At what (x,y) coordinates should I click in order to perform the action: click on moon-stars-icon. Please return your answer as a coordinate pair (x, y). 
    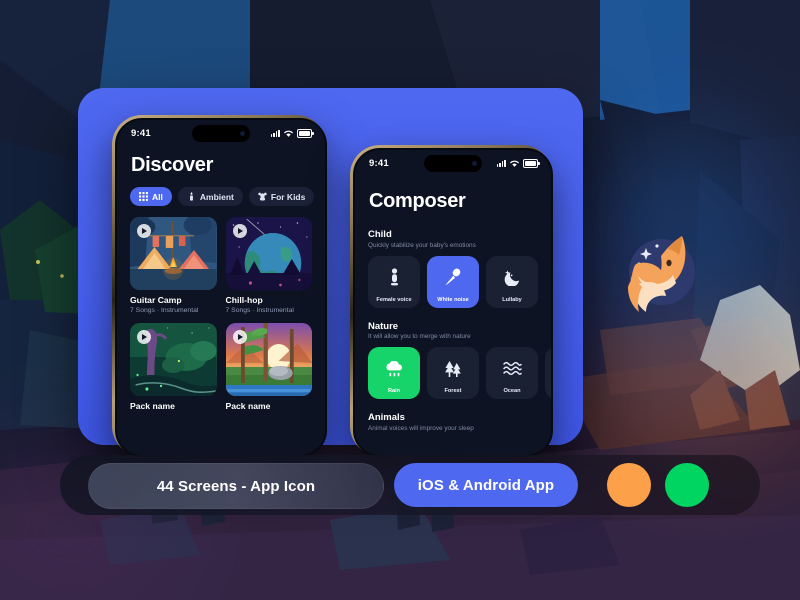
    Looking at the image, I should click on (512, 277).